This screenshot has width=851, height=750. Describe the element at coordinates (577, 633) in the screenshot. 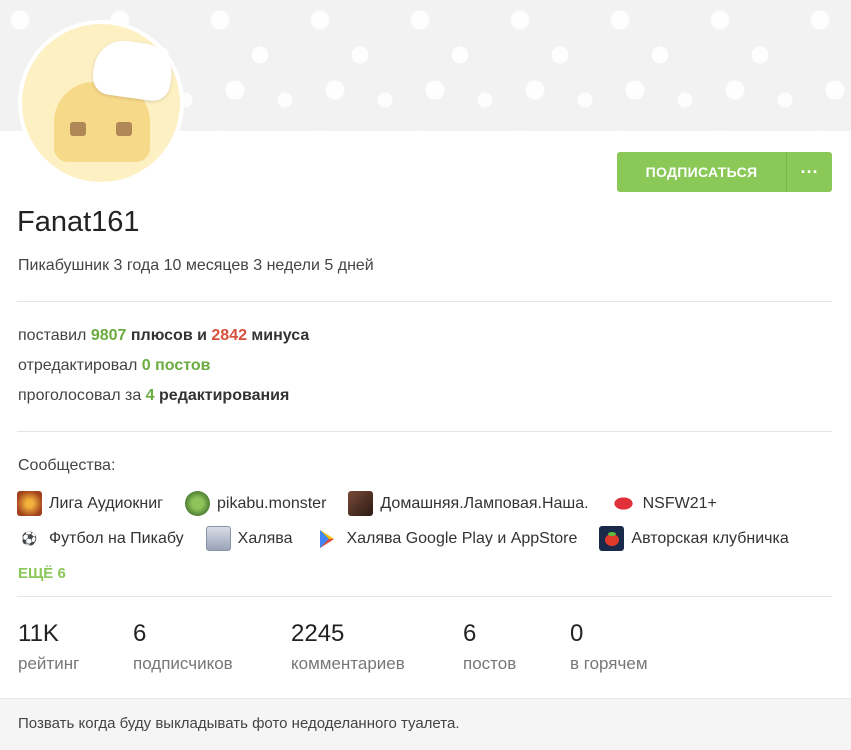

I see `stat-value: 0` at that location.